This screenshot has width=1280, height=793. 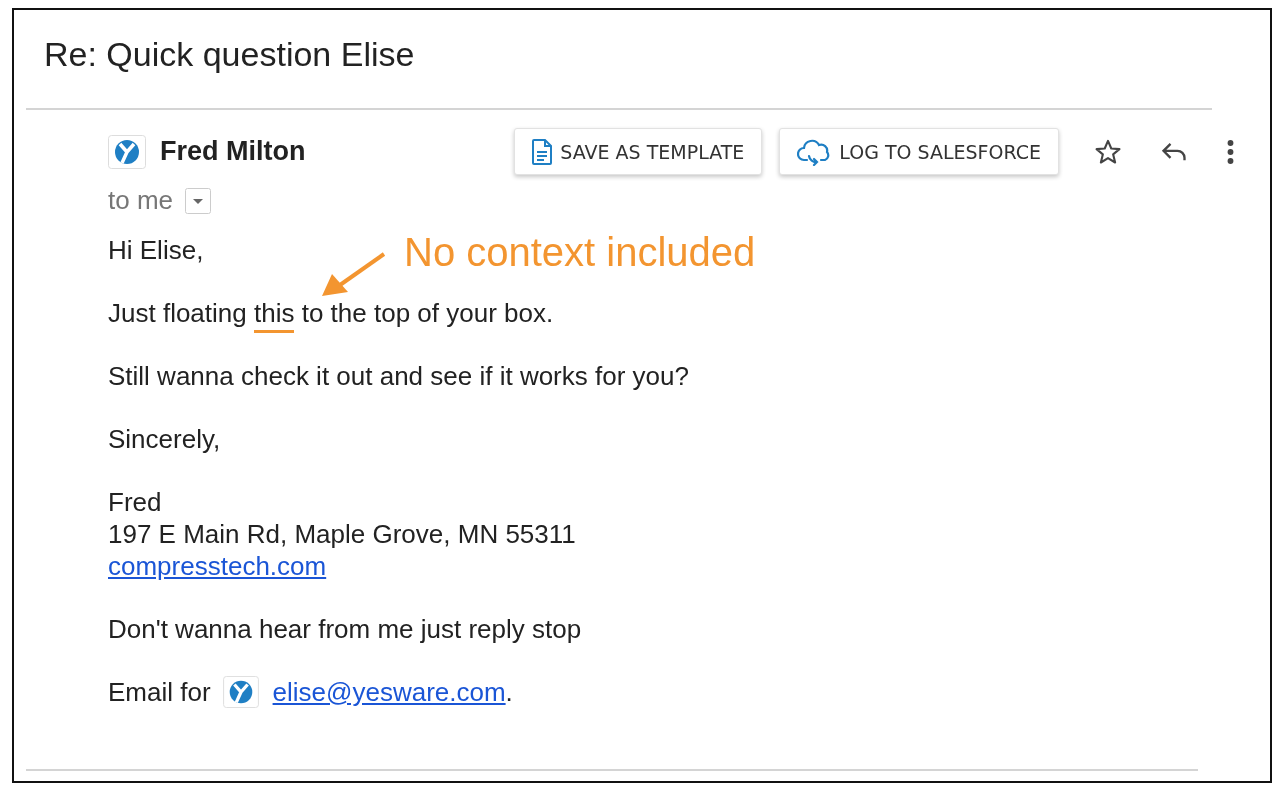 I want to click on email-subject: Re: Quick question Elise, so click(x=229, y=54).